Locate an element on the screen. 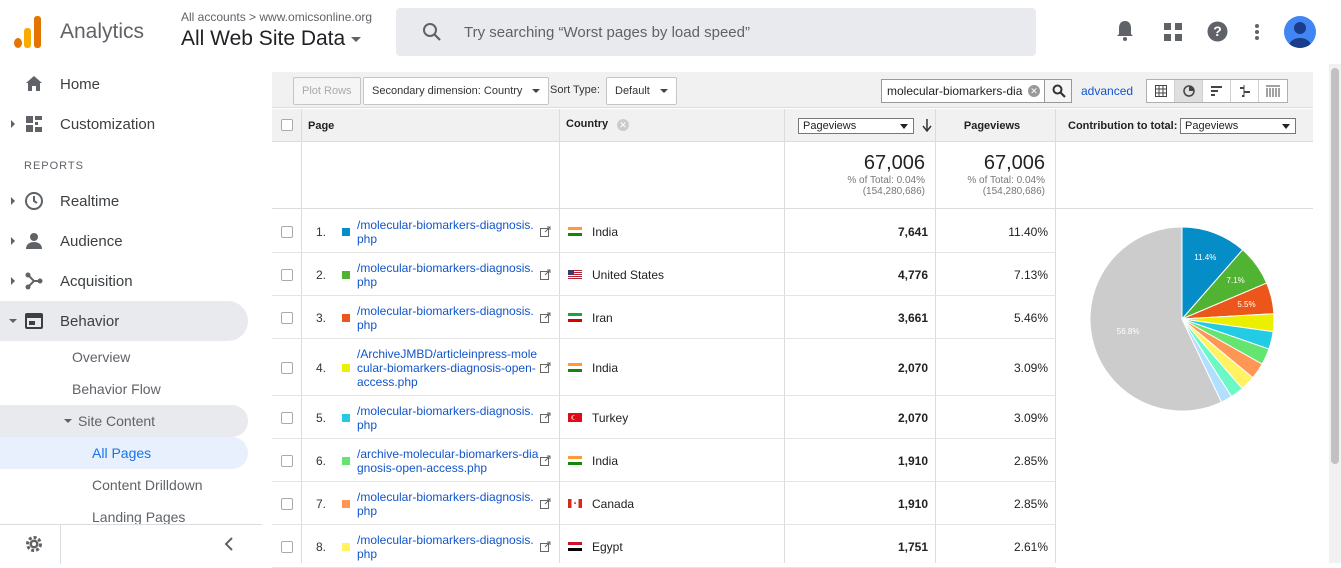 The width and height of the screenshot is (1341, 568). column-header-country: Country is located at coordinates (587, 124).